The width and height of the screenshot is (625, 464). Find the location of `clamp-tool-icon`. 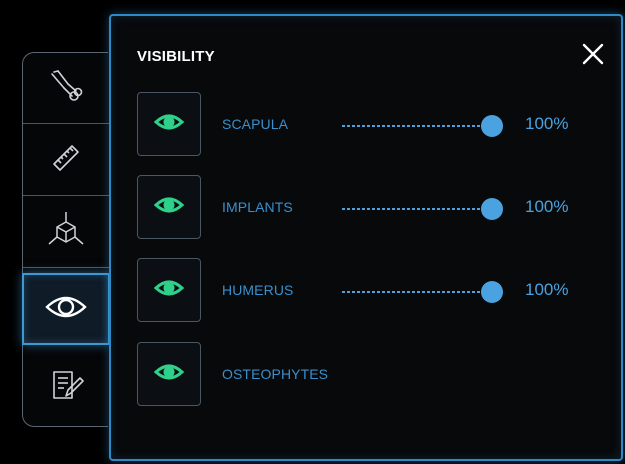

clamp-tool-icon is located at coordinates (66, 88).